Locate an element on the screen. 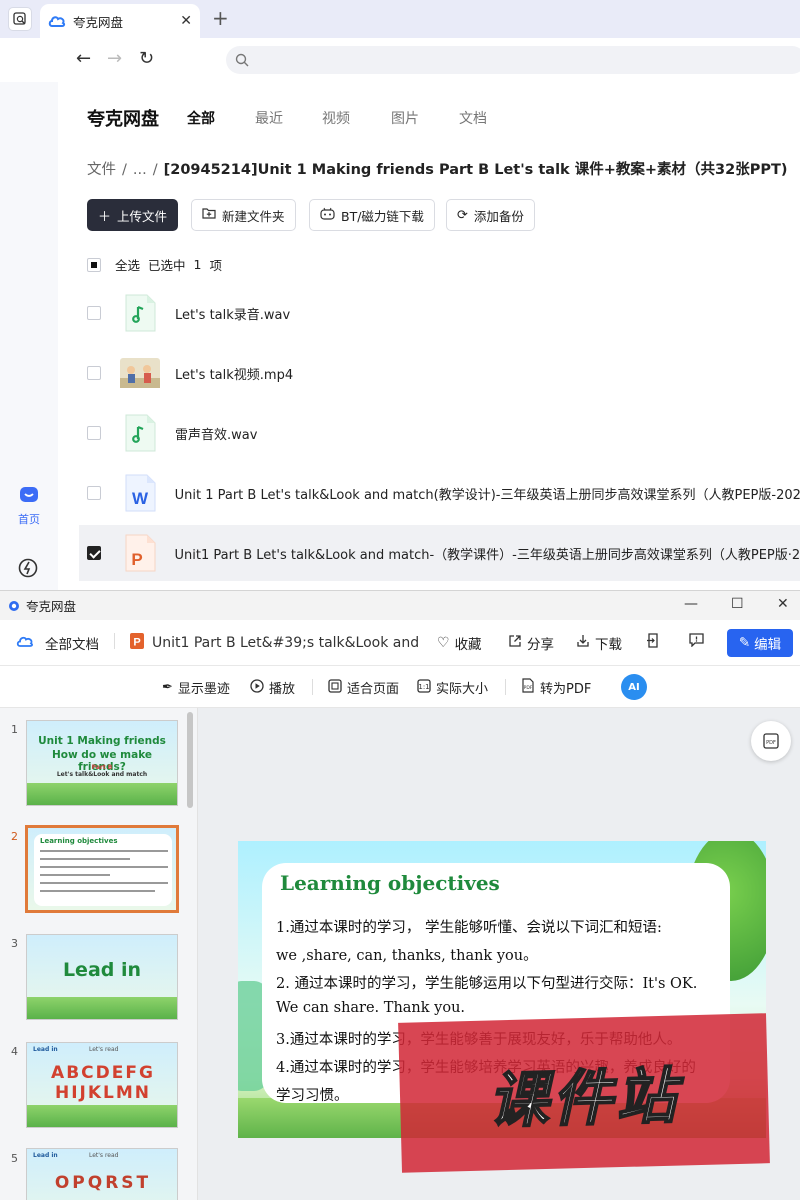 The width and height of the screenshot is (800, 1200). pdf-float-button: PDF is located at coordinates (771, 741).